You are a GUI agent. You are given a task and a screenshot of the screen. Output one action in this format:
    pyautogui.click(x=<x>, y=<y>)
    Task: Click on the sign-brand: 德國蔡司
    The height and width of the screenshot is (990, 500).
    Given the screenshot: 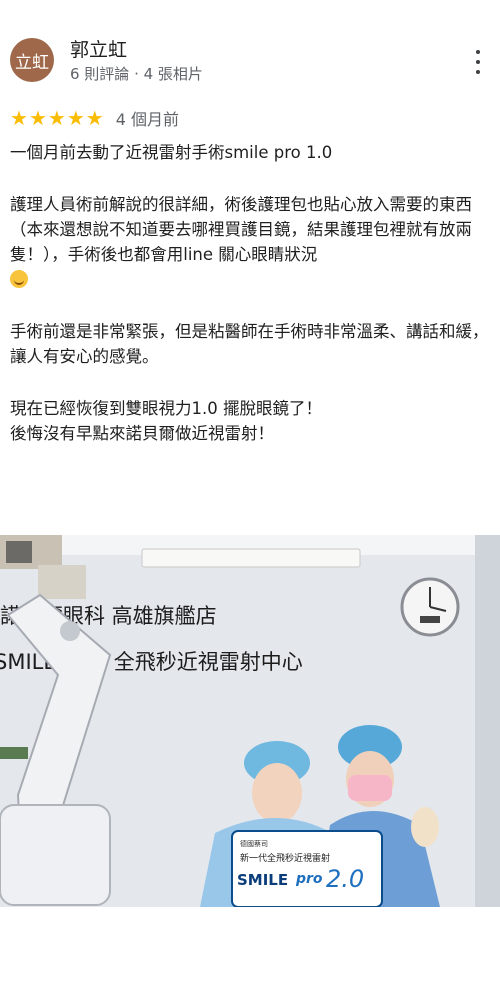 What is the action you would take?
    pyautogui.click(x=254, y=843)
    